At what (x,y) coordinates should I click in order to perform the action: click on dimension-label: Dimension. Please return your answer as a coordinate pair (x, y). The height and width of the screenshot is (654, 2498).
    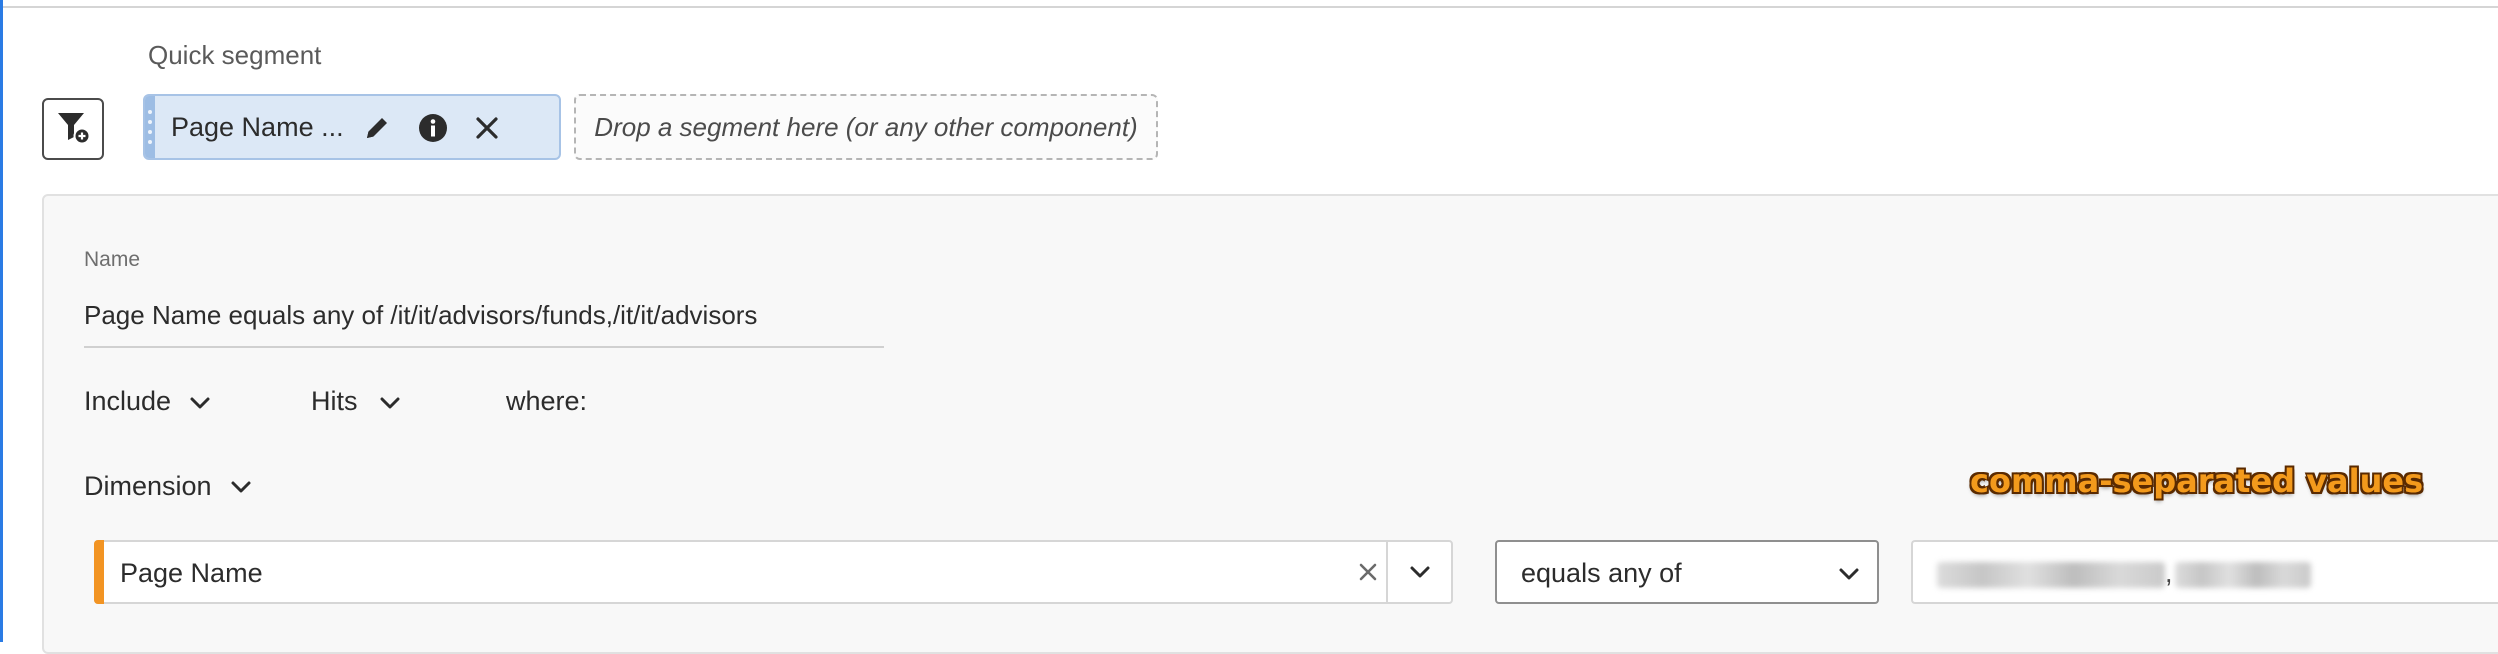
    Looking at the image, I should click on (148, 486).